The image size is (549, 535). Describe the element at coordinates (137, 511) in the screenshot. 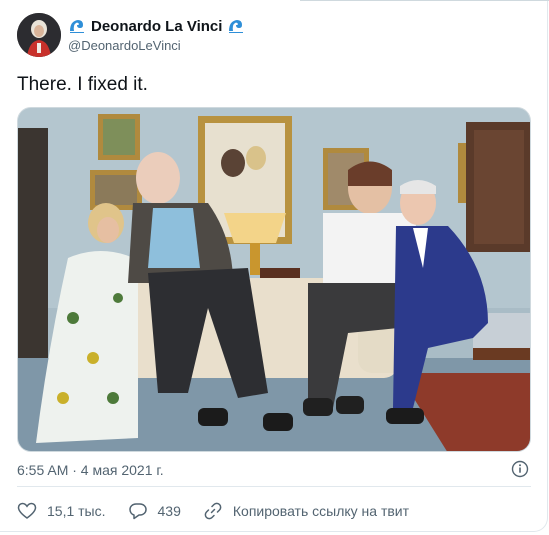

I see `reply-icon` at that location.